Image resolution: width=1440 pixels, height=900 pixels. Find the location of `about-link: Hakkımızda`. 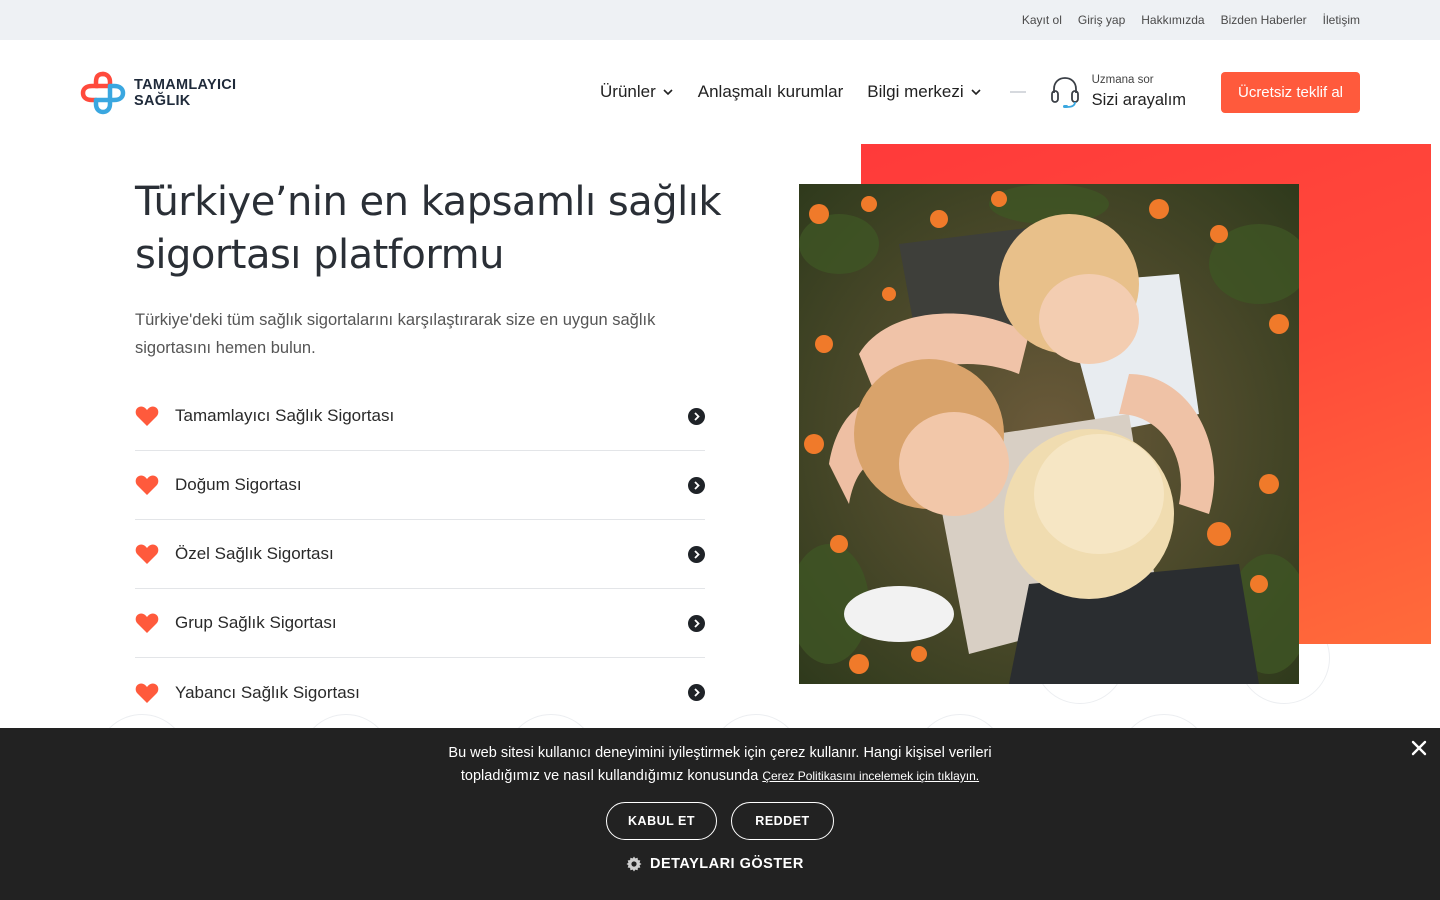

about-link: Hakkımızda is located at coordinates (1172, 20).